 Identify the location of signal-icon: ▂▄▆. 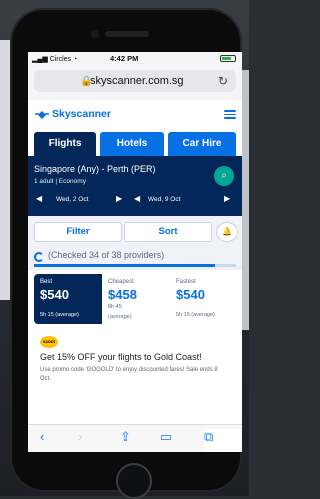
(40, 59).